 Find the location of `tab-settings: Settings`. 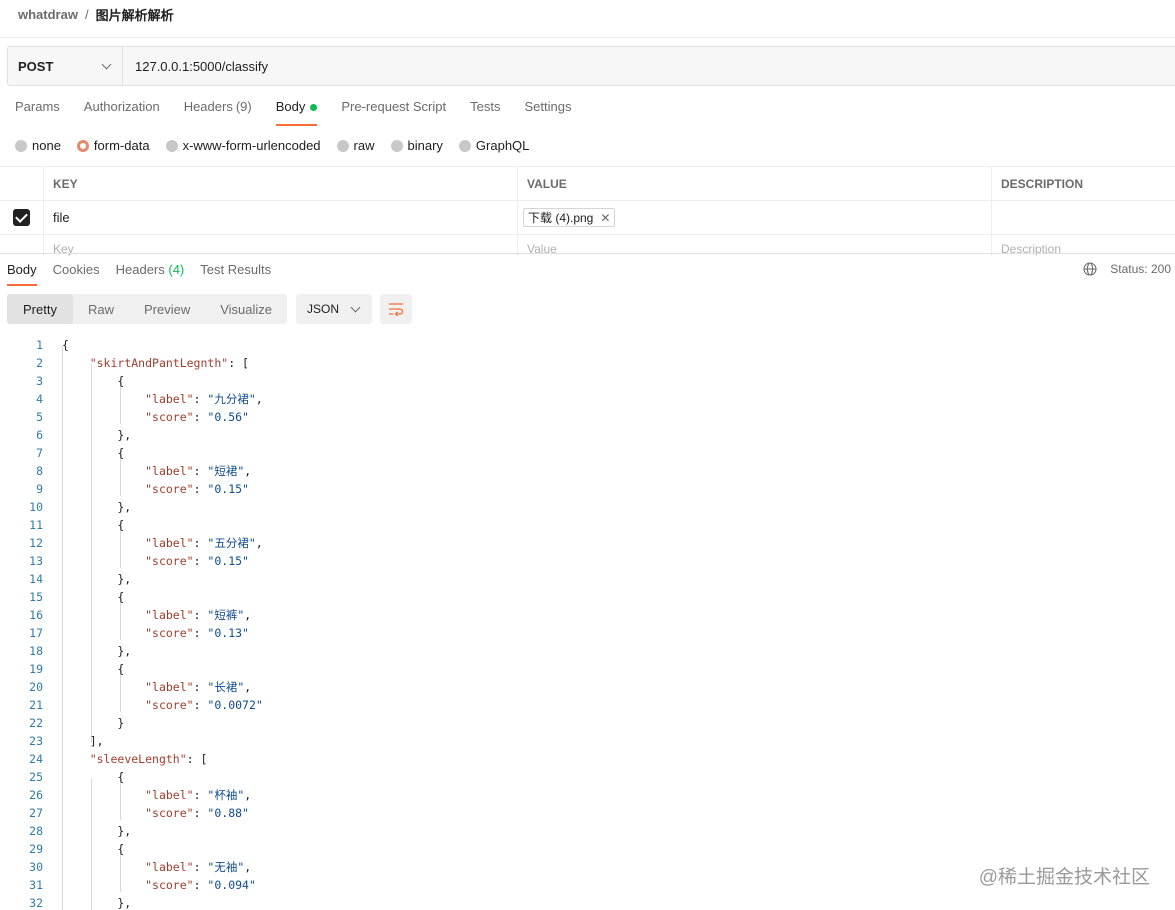

tab-settings: Settings is located at coordinates (547, 112).